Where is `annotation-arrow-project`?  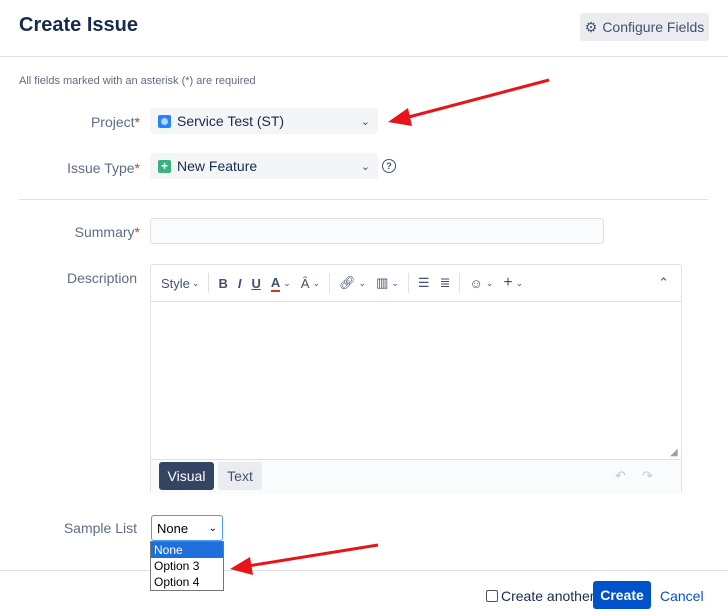
annotation-arrow-project is located at coordinates (469, 102).